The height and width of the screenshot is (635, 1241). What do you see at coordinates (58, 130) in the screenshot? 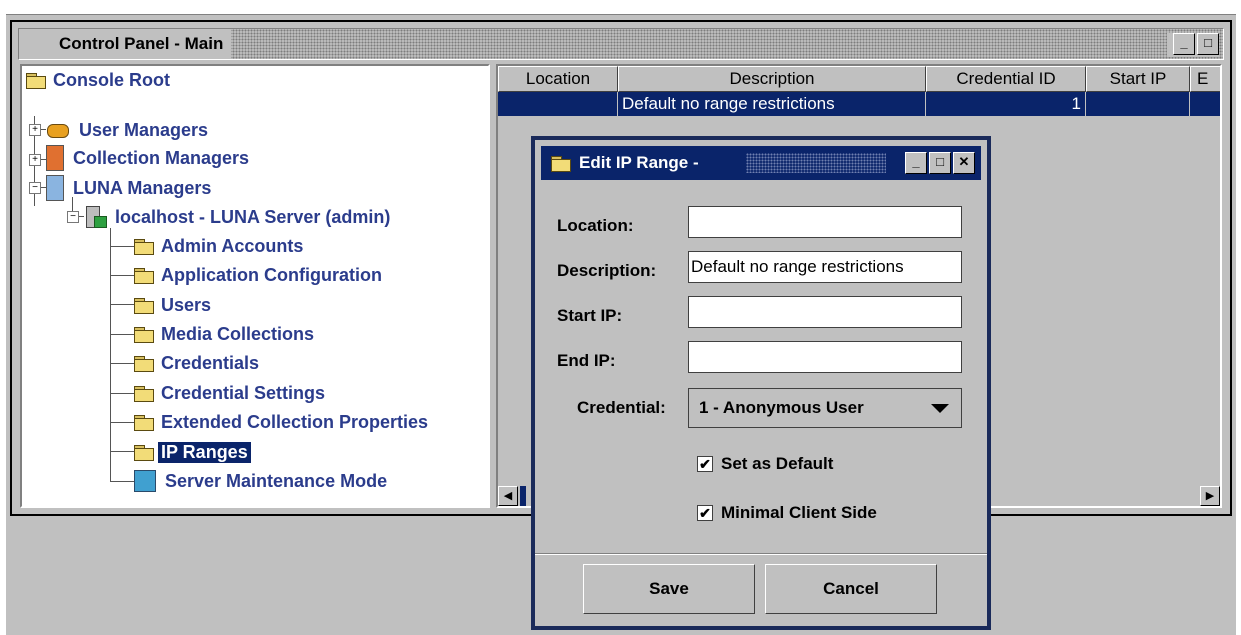
I see `users-icon` at bounding box center [58, 130].